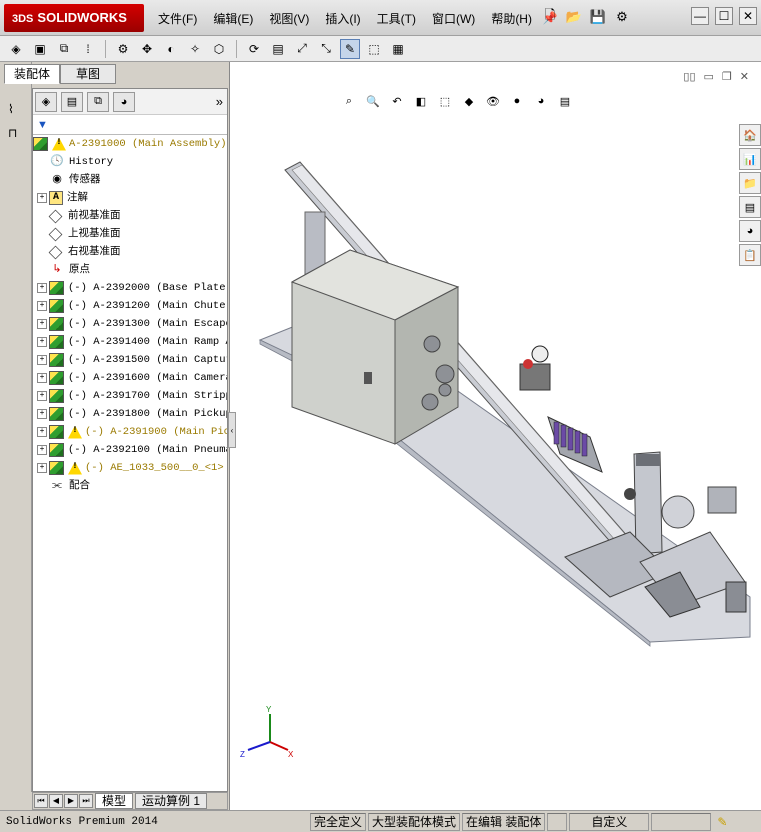  What do you see at coordinates (16, 49) in the screenshot?
I see `component-icon: ◈` at bounding box center [16, 49].